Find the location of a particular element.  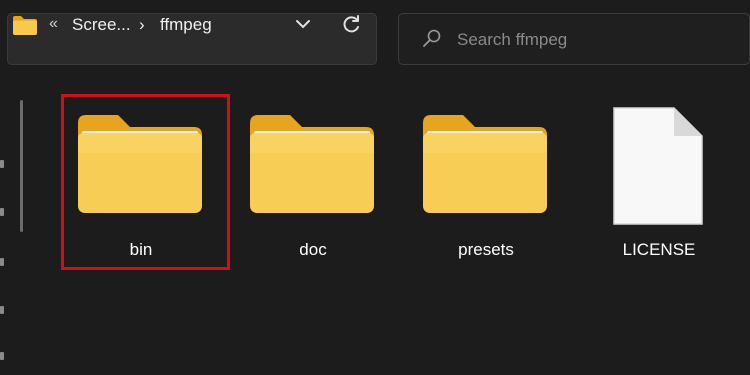

file-item-license: LICENSE is located at coordinates (659, 182).